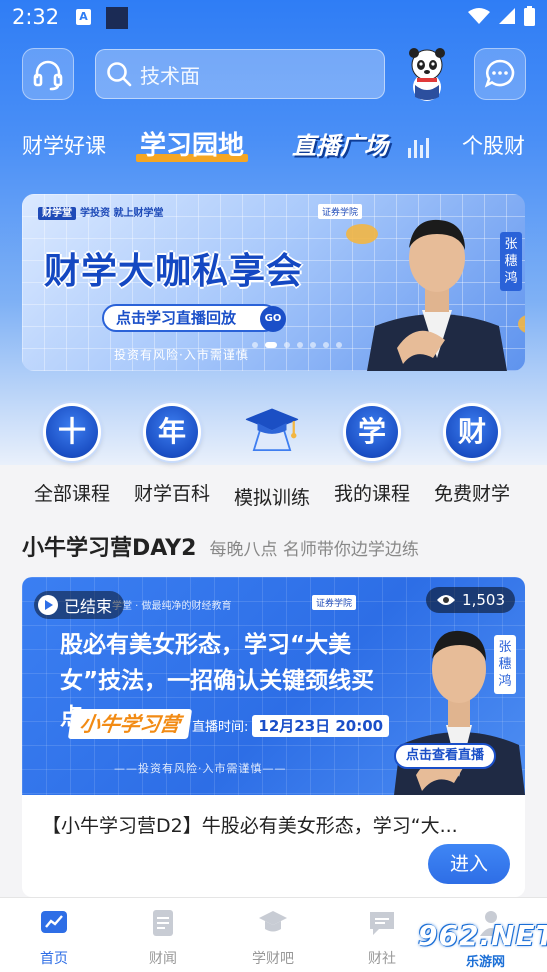  Describe the element at coordinates (382, 923) in the screenshot. I see `message-icon` at that location.